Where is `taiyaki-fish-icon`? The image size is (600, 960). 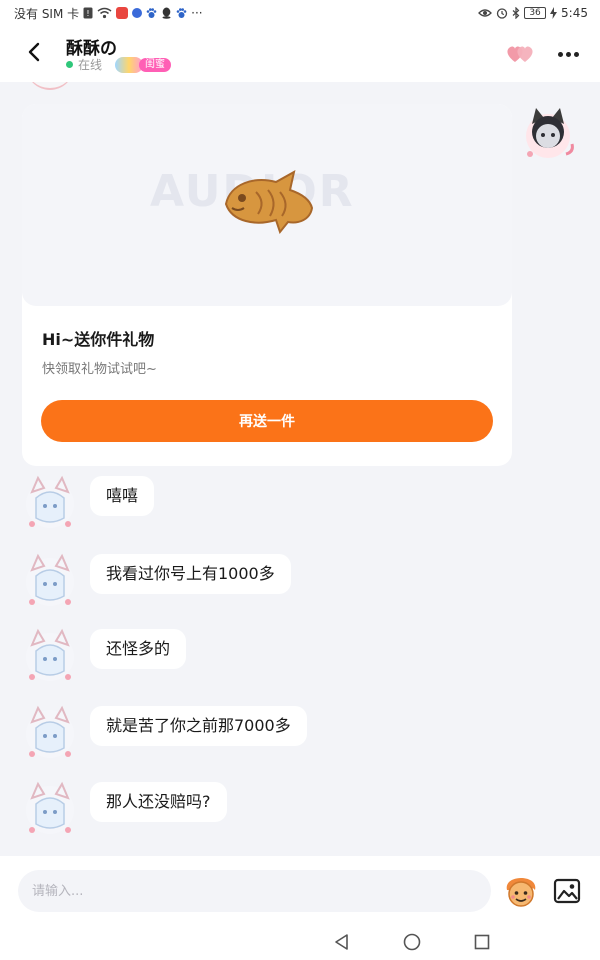
taiyaki-fish-icon is located at coordinates (269, 202).